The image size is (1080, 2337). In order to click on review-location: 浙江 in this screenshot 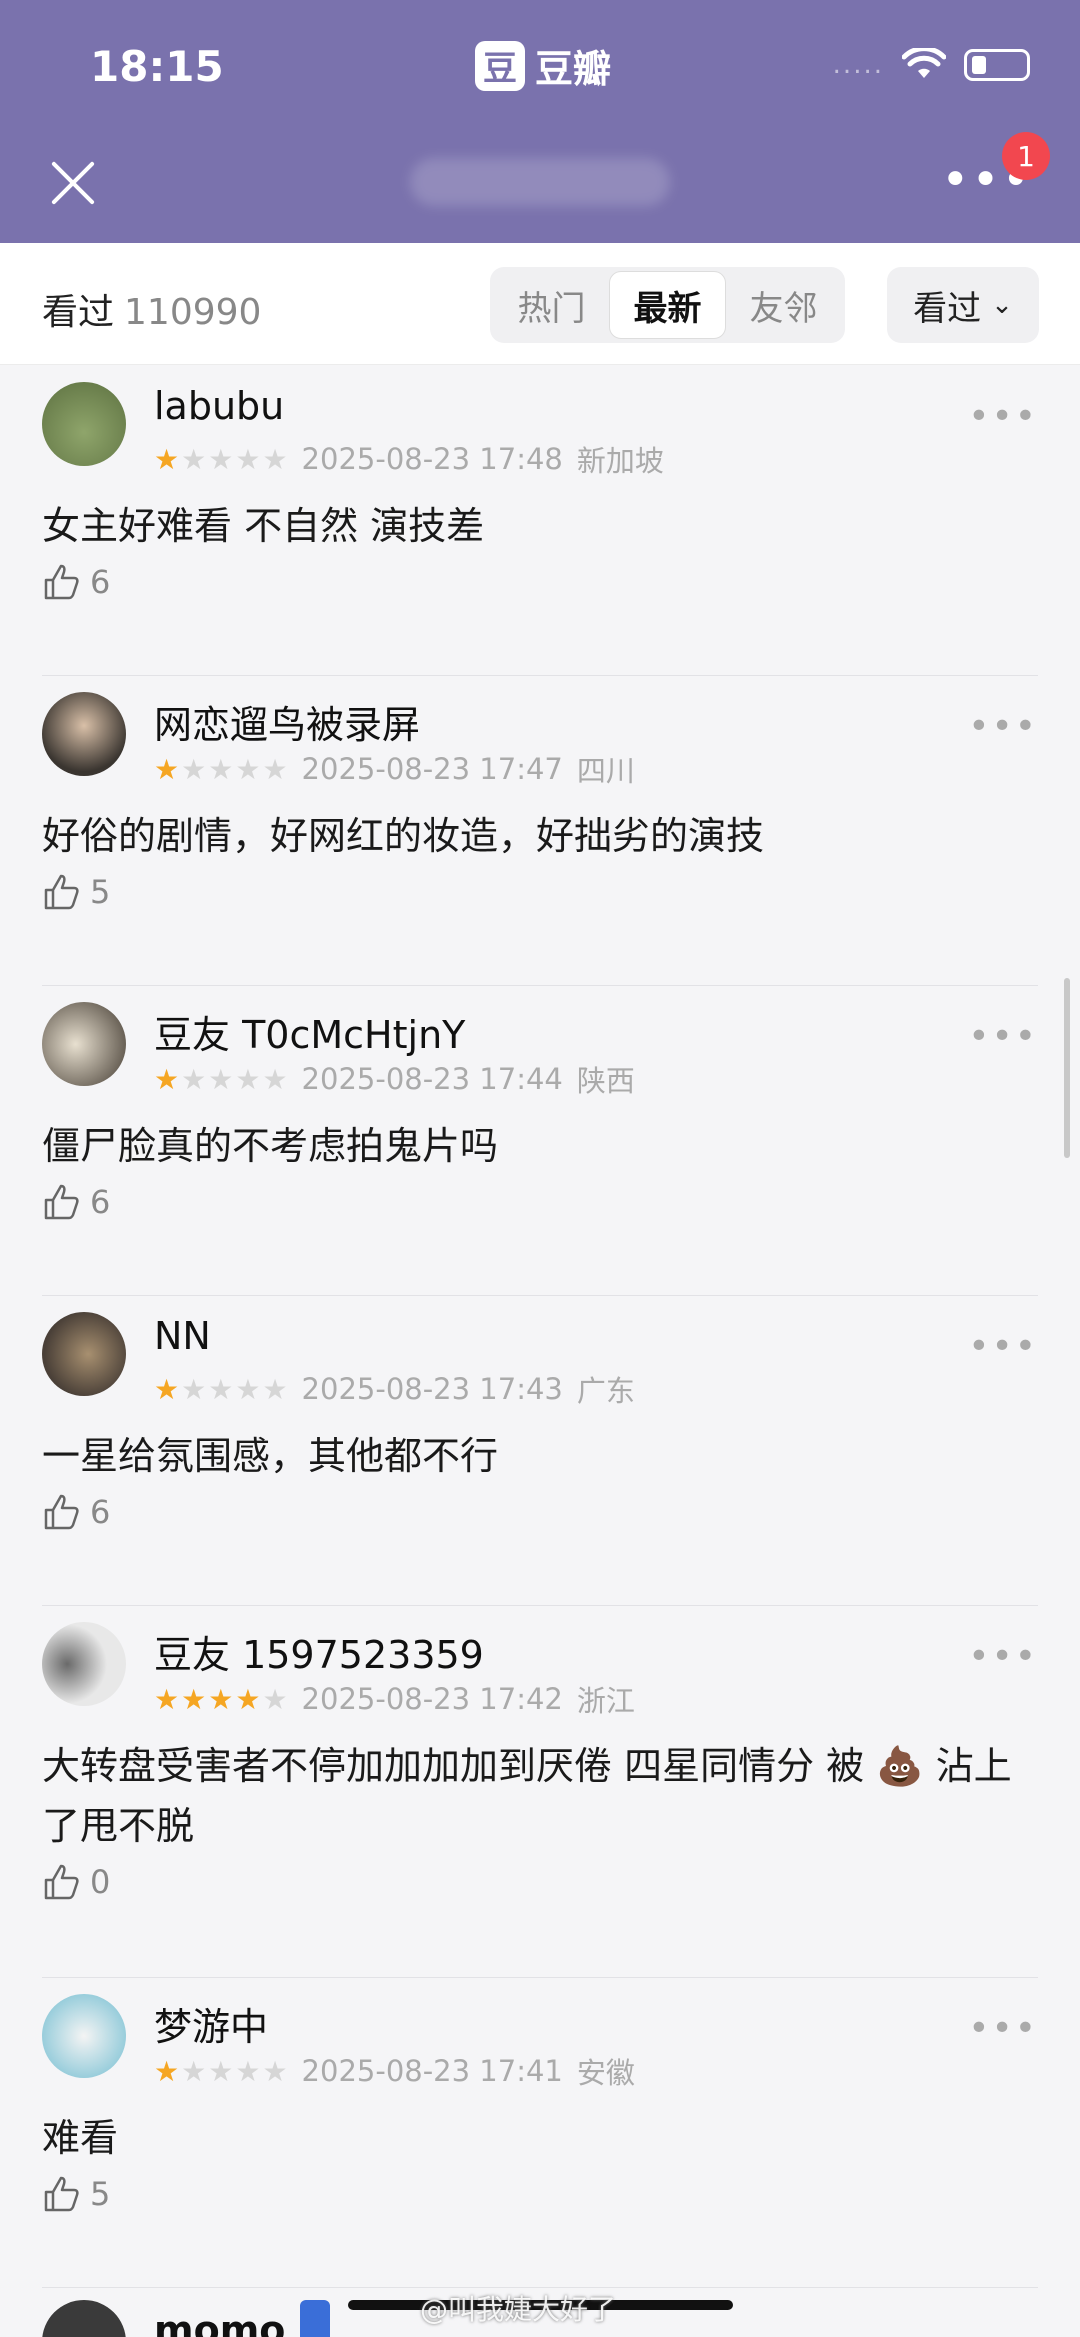, I will do `click(605, 1701)`.